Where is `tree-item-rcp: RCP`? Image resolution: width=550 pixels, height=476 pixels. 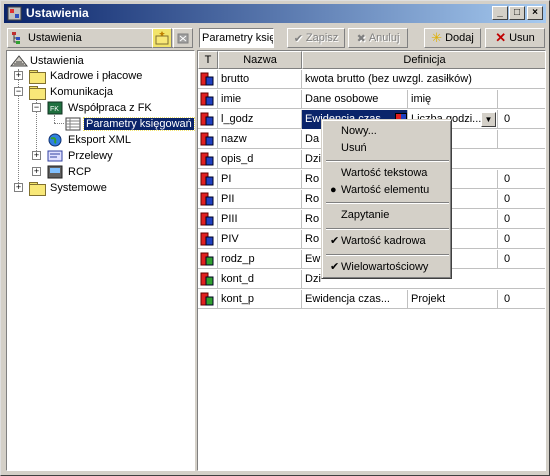 tree-item-rcp: RCP is located at coordinates (70, 172).